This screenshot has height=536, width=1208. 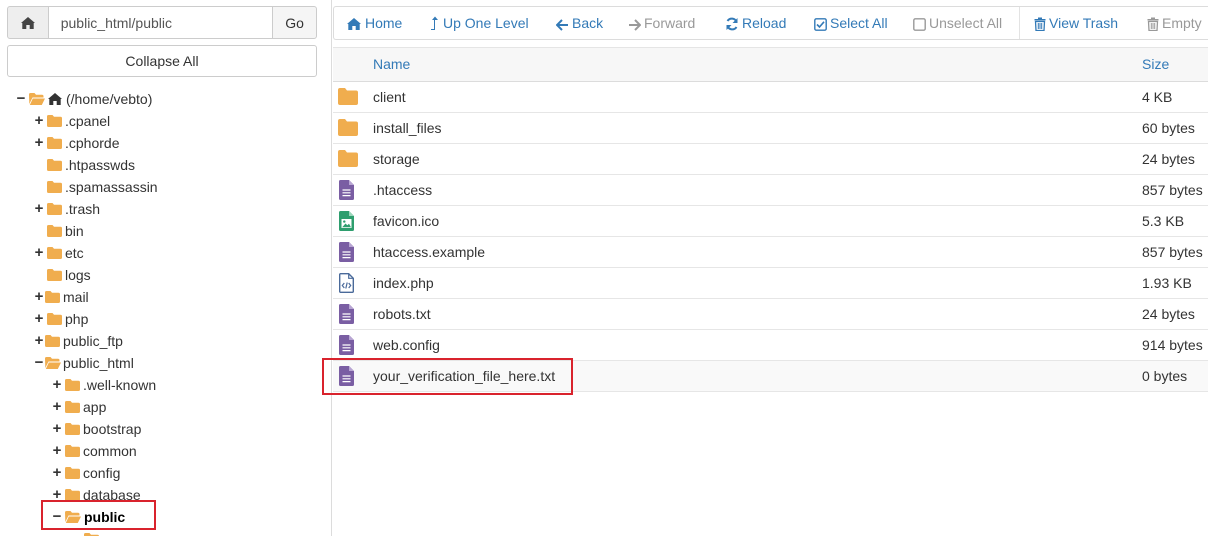 What do you see at coordinates (165, 341) in the screenshot?
I see `tree-node-public-ftp: + public_ftp` at bounding box center [165, 341].